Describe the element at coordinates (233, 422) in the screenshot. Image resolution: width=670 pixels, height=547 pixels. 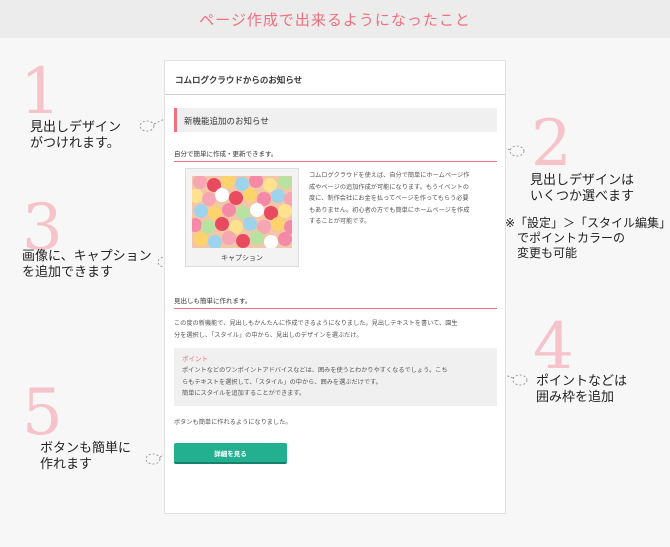
I see `button-intro-text: ボタンも簡単に作れるようになりました。` at that location.